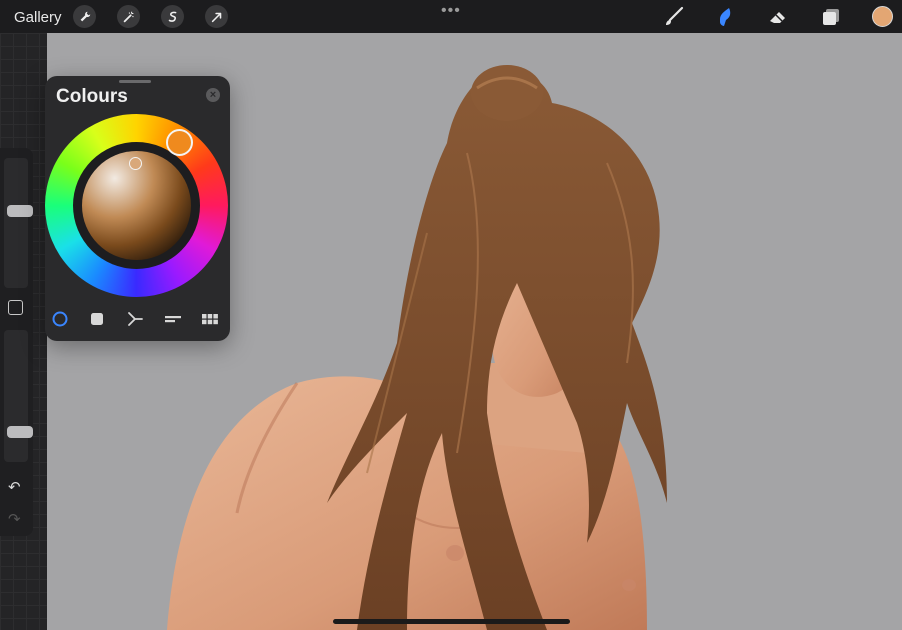 The height and width of the screenshot is (630, 902). I want to click on panel-title: Colours, so click(92, 96).